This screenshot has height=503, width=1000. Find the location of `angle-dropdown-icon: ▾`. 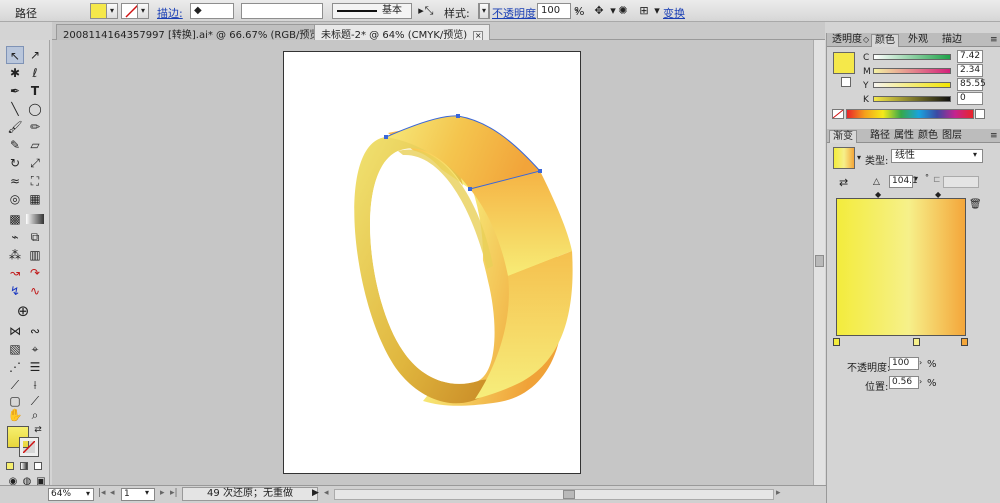

angle-dropdown-icon: ▾ is located at coordinates (916, 178).